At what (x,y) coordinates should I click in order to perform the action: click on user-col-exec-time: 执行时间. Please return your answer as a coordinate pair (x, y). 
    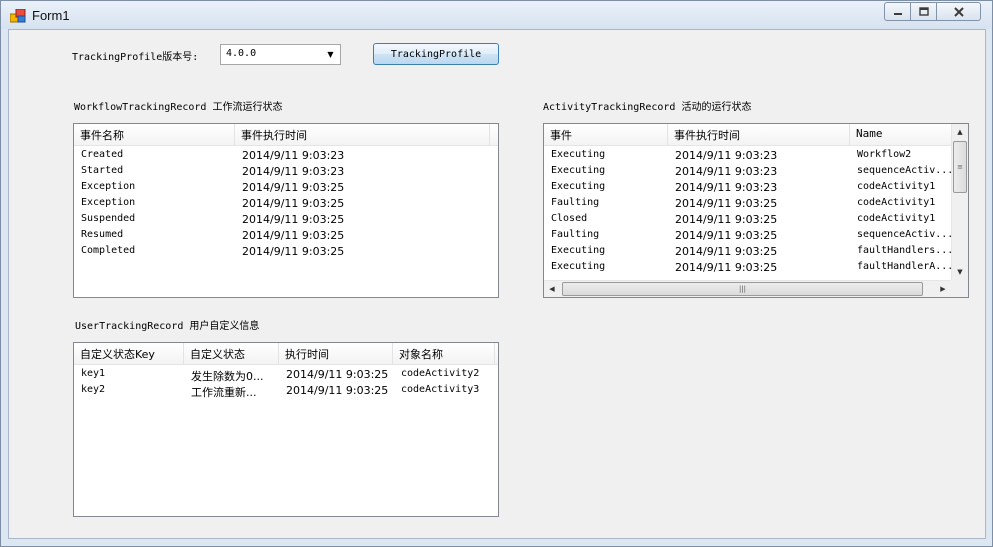
    Looking at the image, I should click on (336, 354).